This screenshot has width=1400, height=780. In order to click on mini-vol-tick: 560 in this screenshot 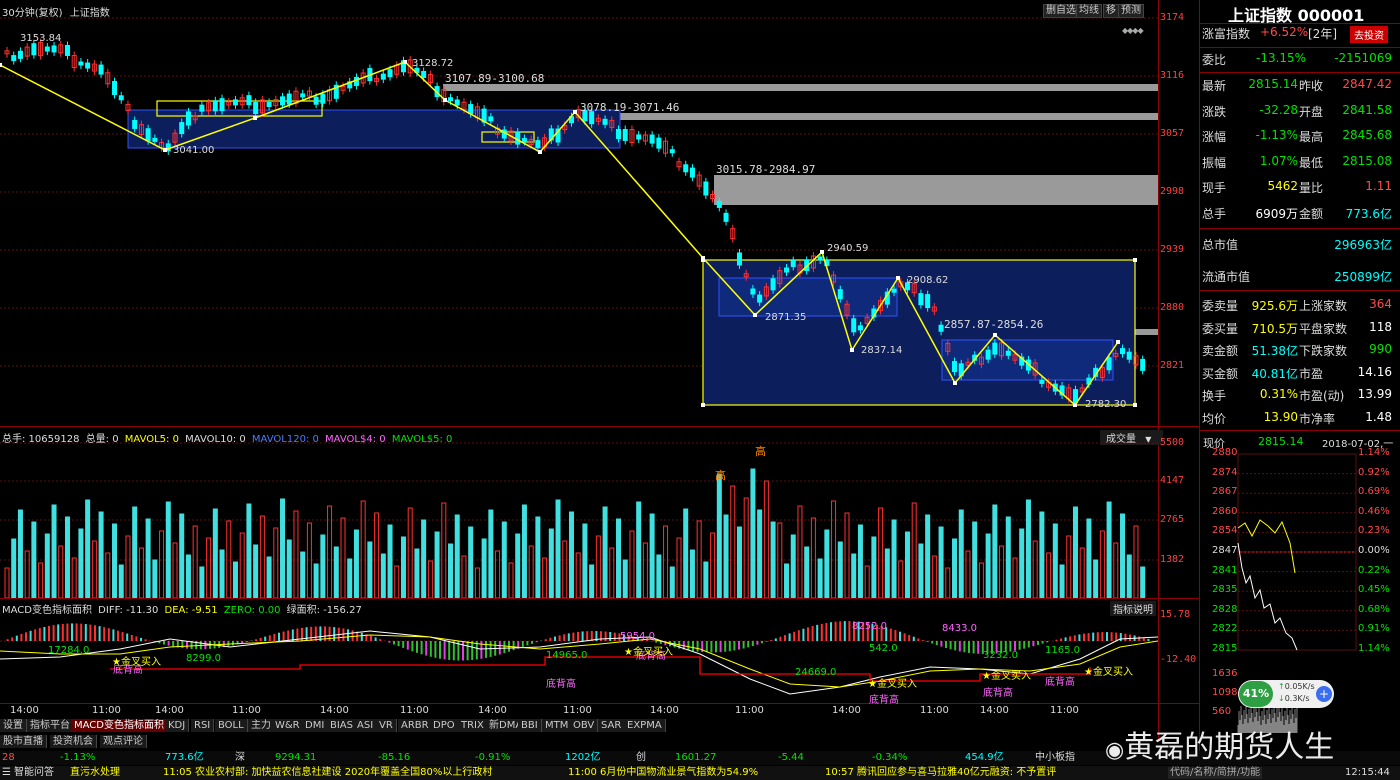, I will do `click(1222, 711)`.